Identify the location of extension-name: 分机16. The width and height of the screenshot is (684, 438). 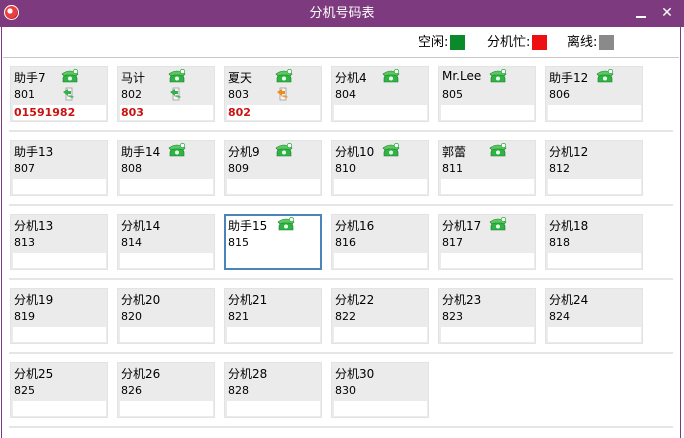
(355, 226).